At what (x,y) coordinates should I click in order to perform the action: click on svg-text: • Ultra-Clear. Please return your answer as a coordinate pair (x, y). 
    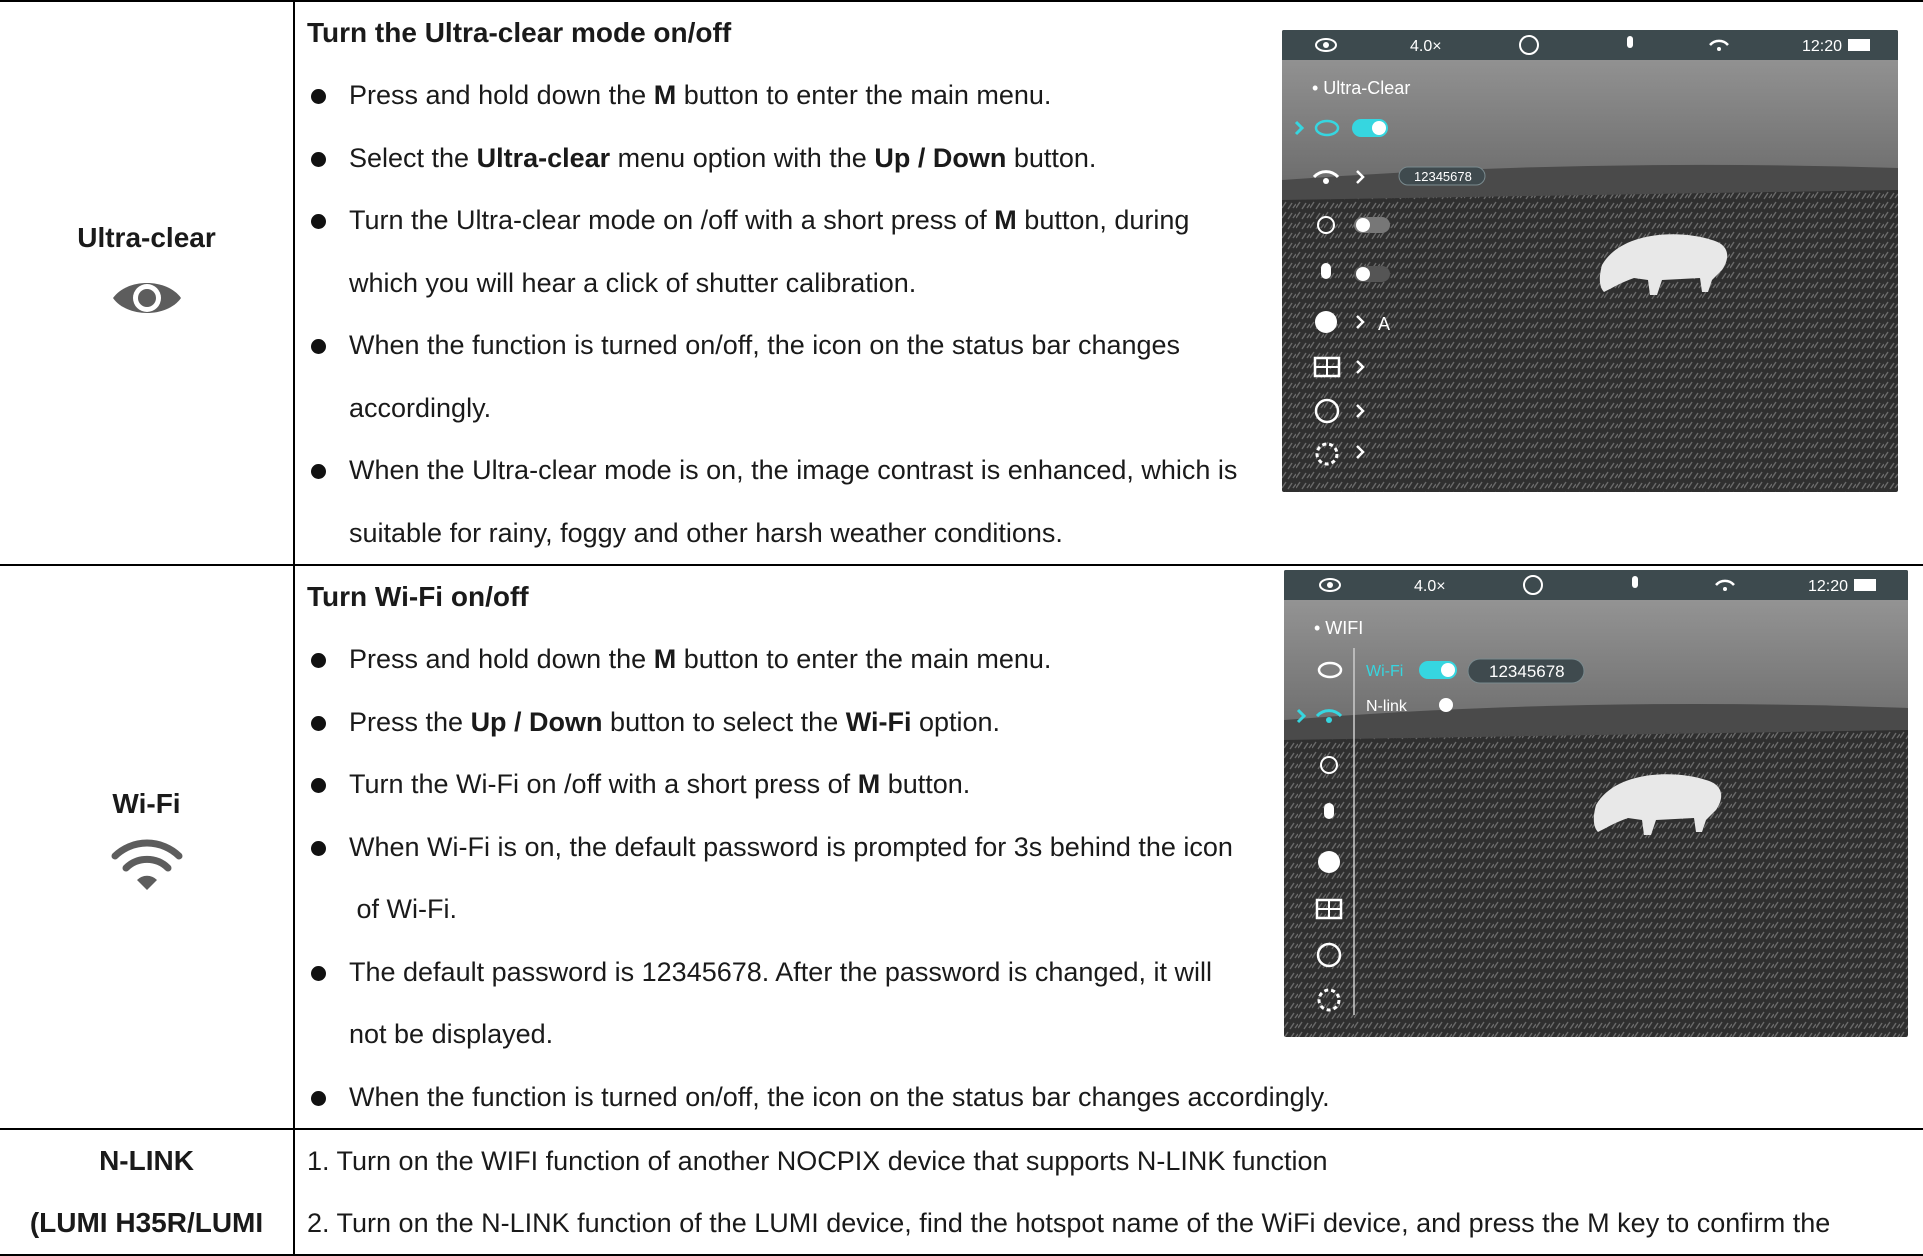
    Looking at the image, I should click on (1361, 88).